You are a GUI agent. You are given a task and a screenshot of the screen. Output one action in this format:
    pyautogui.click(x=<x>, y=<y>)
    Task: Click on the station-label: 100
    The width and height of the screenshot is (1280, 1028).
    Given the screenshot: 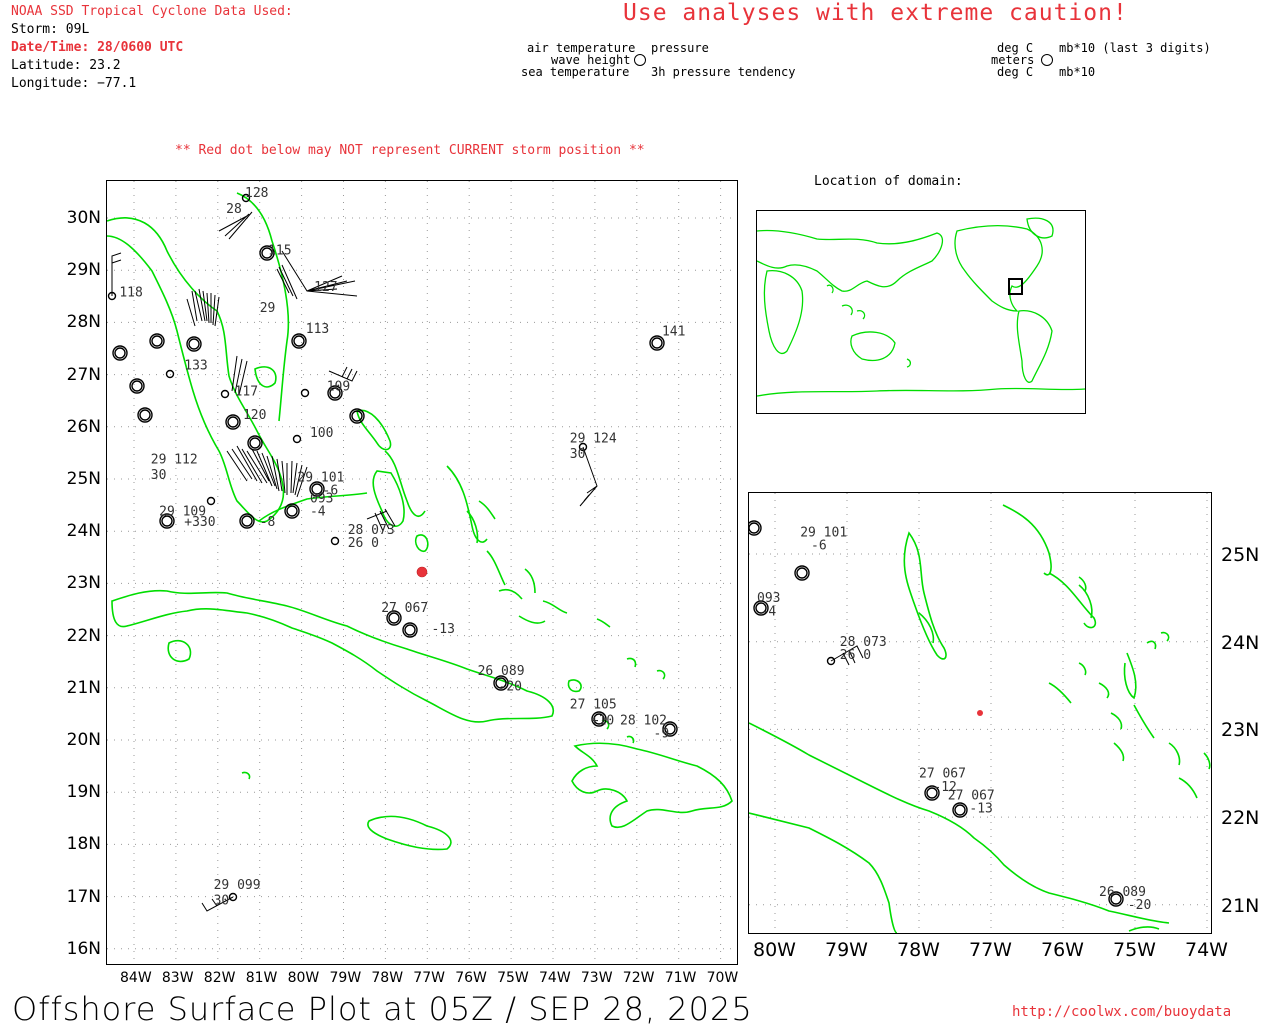 What is the action you would take?
    pyautogui.click(x=321, y=433)
    